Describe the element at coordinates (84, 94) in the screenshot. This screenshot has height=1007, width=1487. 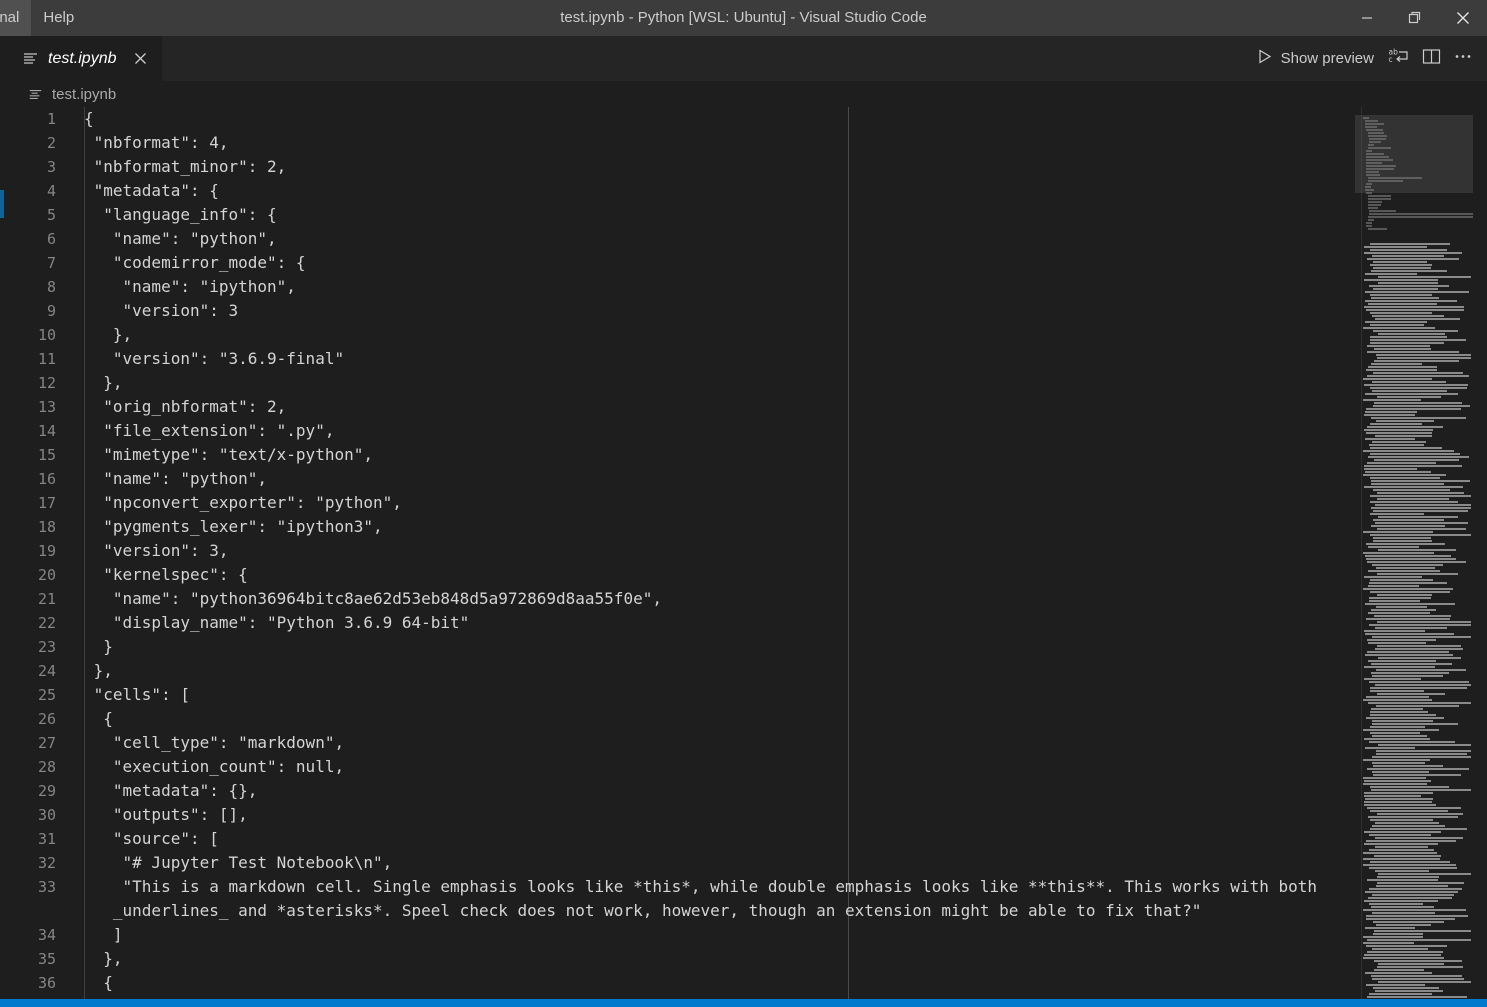
I see `breadcrumb-item-file: test.ipynb` at that location.